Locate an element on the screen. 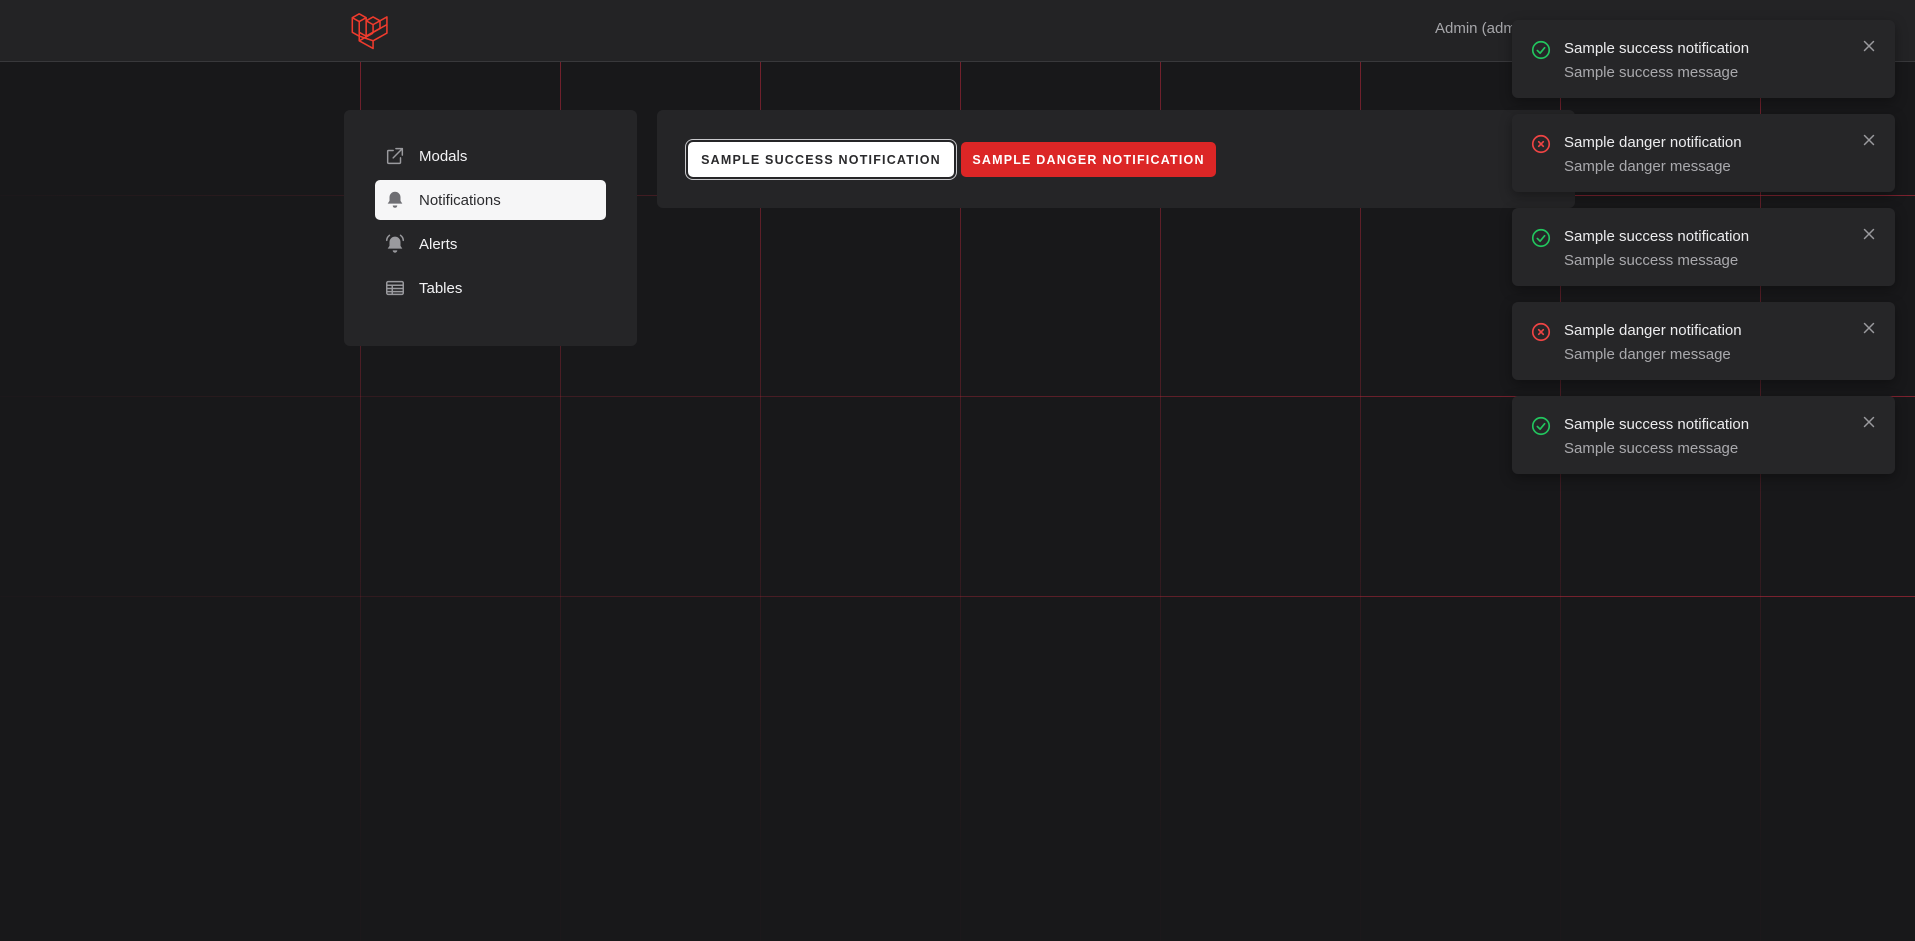 Image resolution: width=1915 pixels, height=941 pixels. laravel-logo-icon is located at coordinates (370, 30).